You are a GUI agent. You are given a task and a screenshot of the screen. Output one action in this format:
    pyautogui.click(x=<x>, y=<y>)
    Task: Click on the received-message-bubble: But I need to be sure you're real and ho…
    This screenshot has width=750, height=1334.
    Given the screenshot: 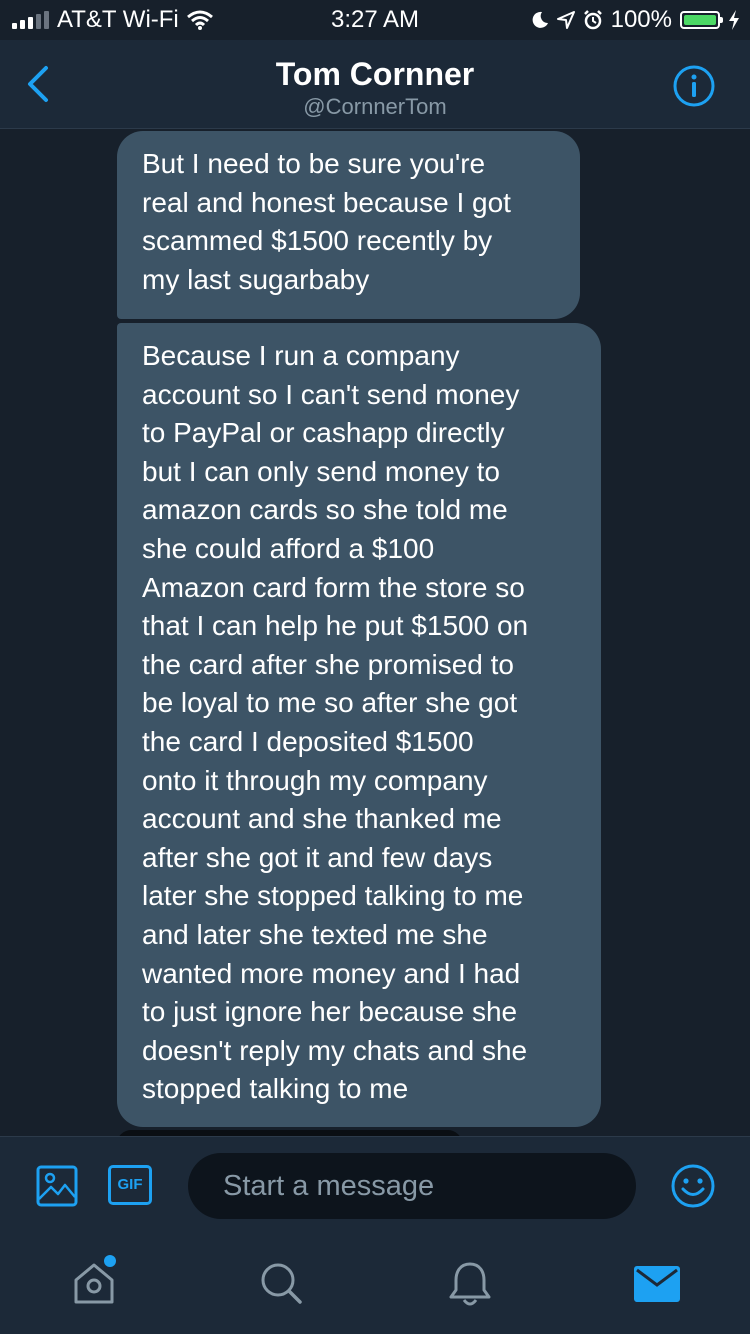 What is the action you would take?
    pyautogui.click(x=348, y=225)
    